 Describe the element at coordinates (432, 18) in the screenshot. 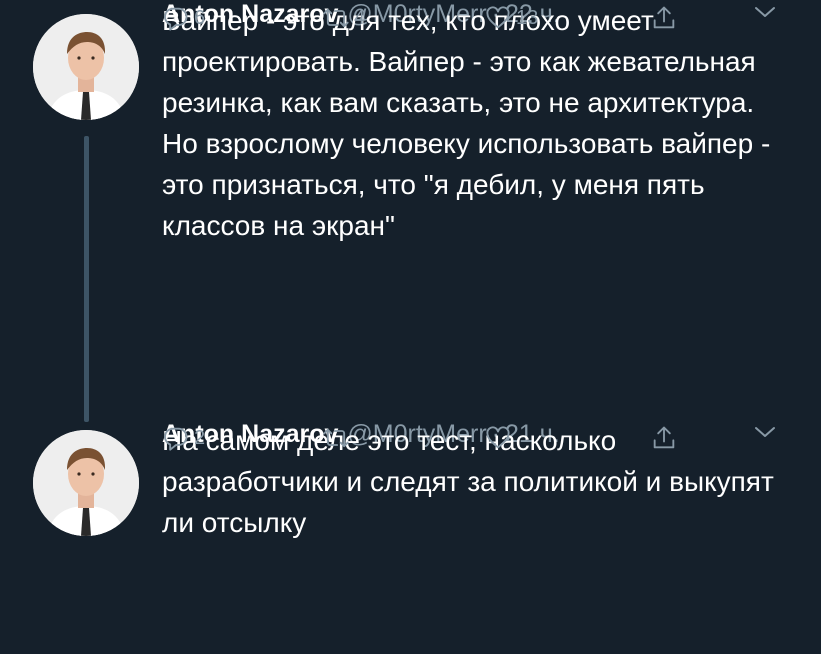

I see `action-bar: 6 4 13` at that location.